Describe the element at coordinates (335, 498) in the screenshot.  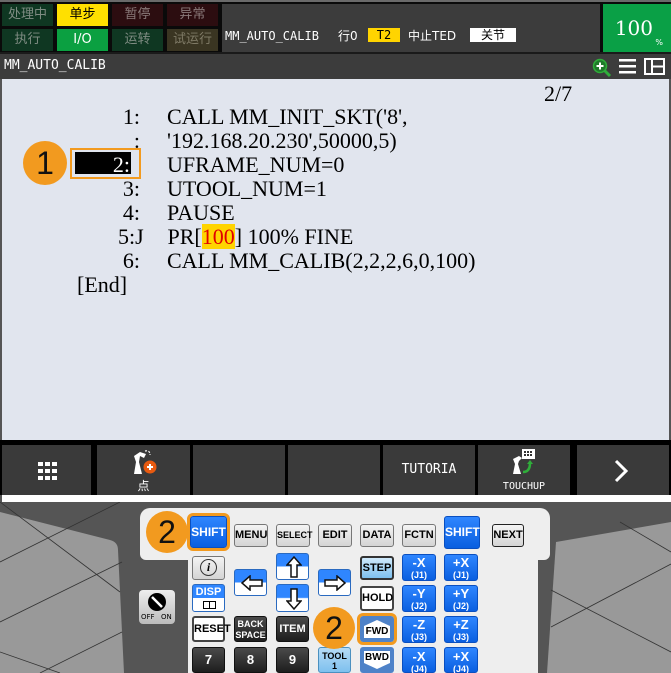
I see `divider` at that location.